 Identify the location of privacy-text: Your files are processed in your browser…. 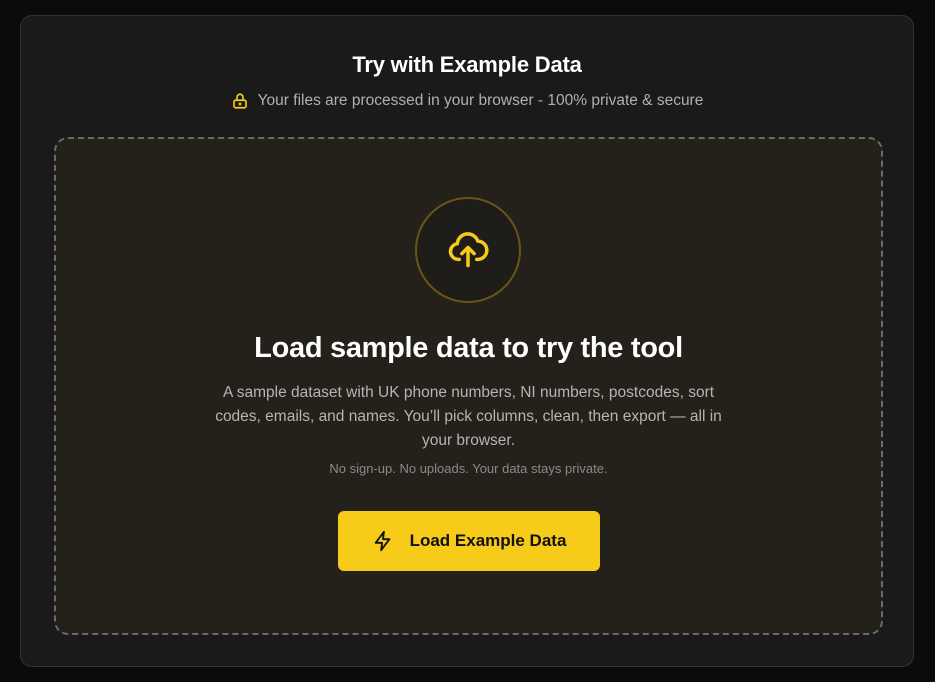
(480, 100).